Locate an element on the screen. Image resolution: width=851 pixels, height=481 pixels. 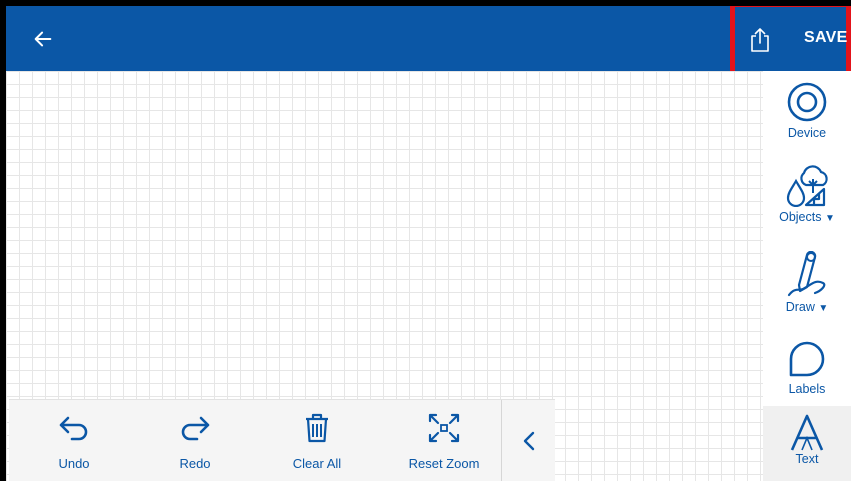
collapse-toolbar-button is located at coordinates (528, 440).